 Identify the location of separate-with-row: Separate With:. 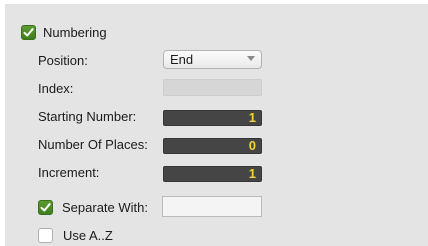
(93, 207).